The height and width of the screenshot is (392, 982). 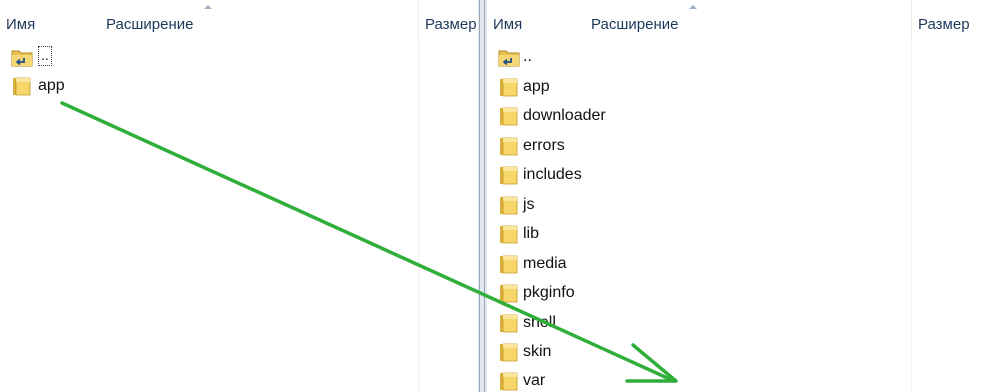 What do you see at coordinates (150, 24) in the screenshot?
I see `left-column-extension-label: Расширение` at bounding box center [150, 24].